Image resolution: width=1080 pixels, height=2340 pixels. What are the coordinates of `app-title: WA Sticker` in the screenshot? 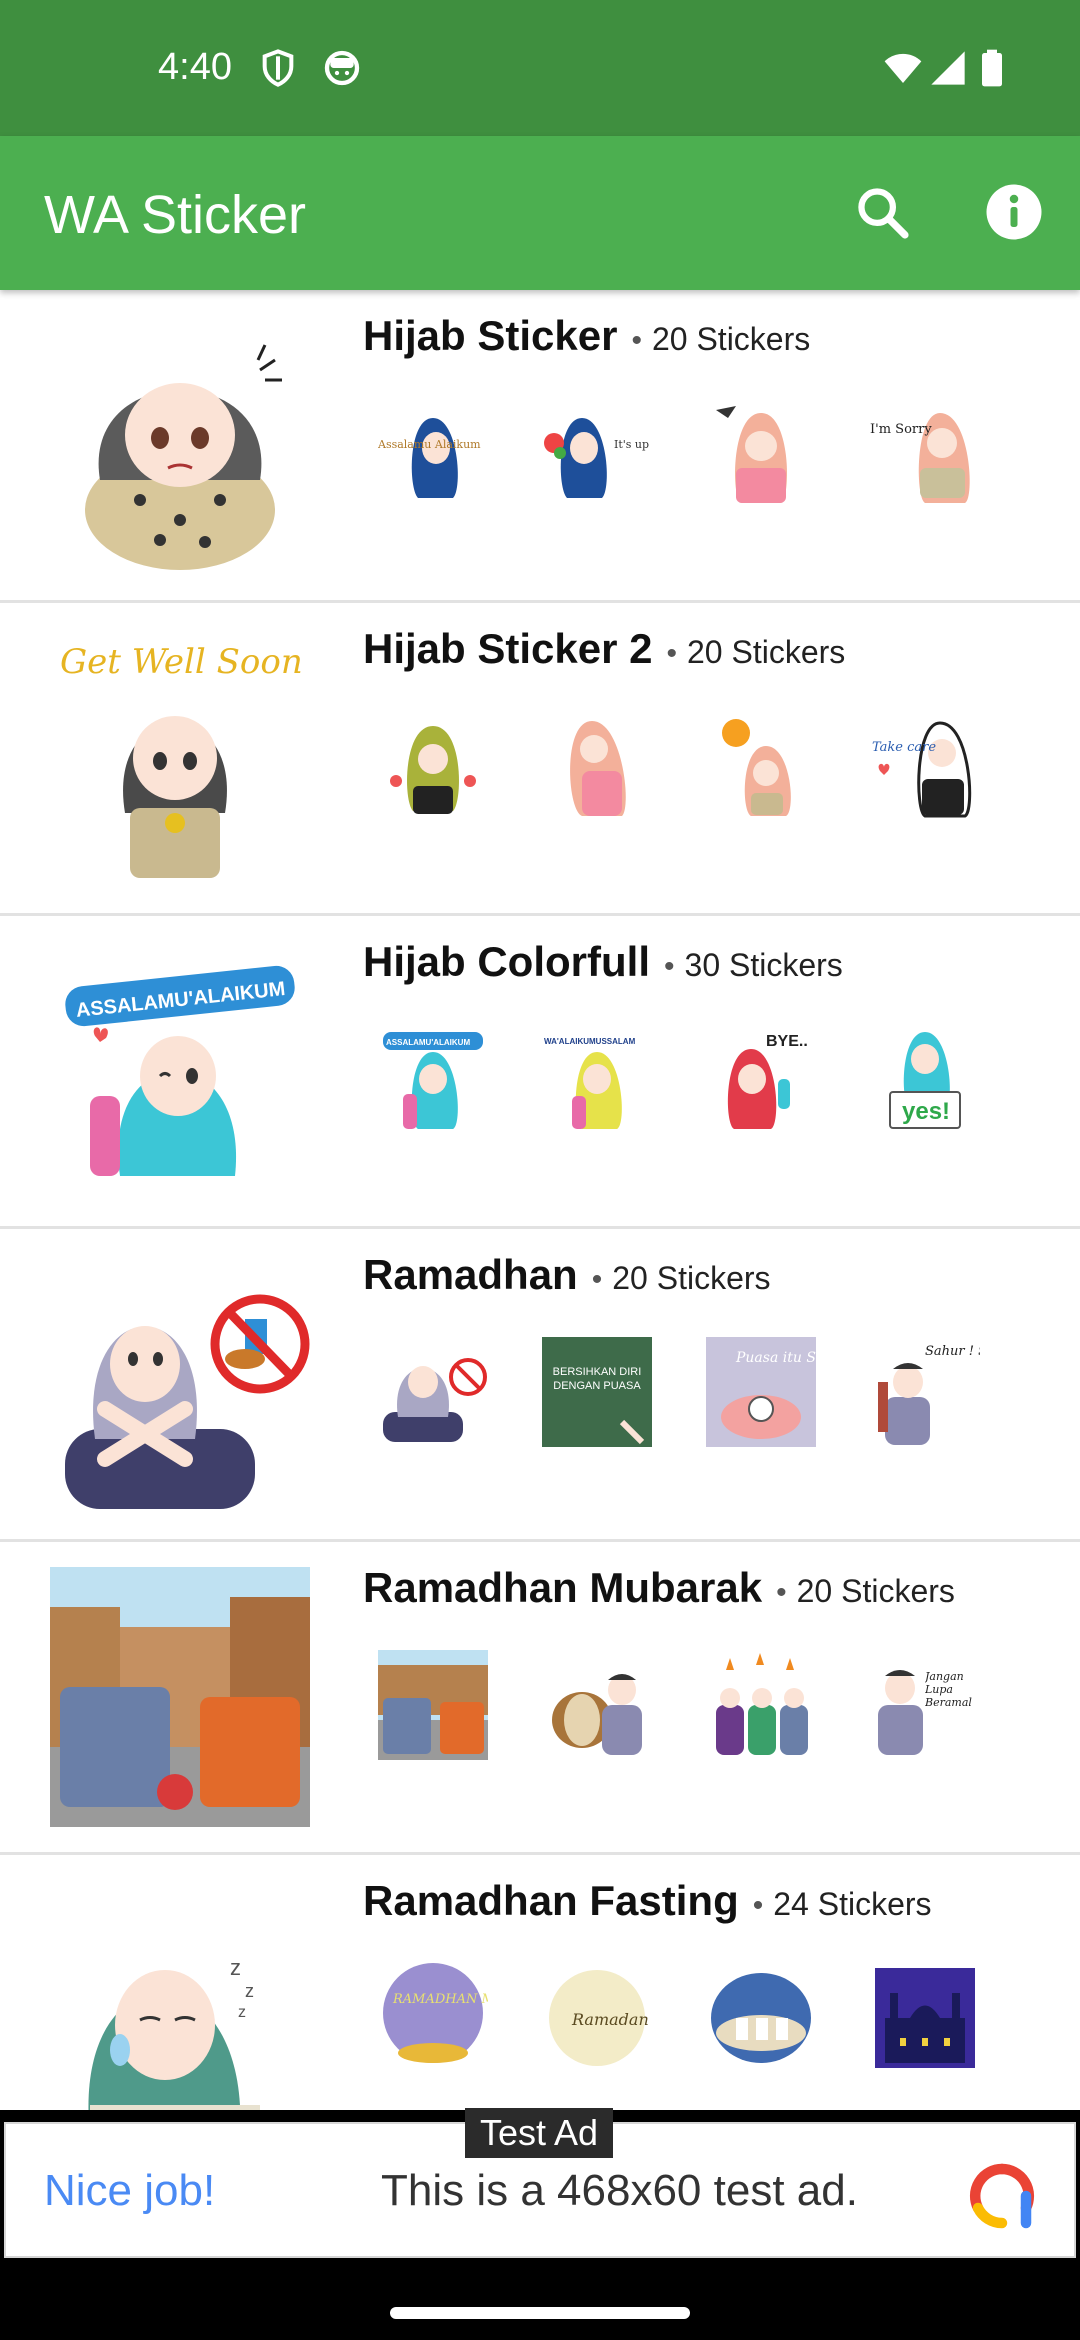 It's located at (175, 215).